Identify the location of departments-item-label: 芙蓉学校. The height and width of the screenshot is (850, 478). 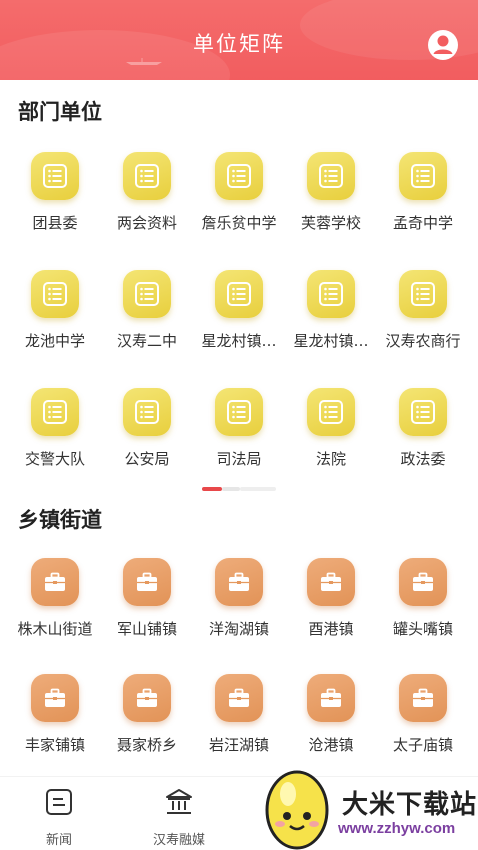
(330, 223).